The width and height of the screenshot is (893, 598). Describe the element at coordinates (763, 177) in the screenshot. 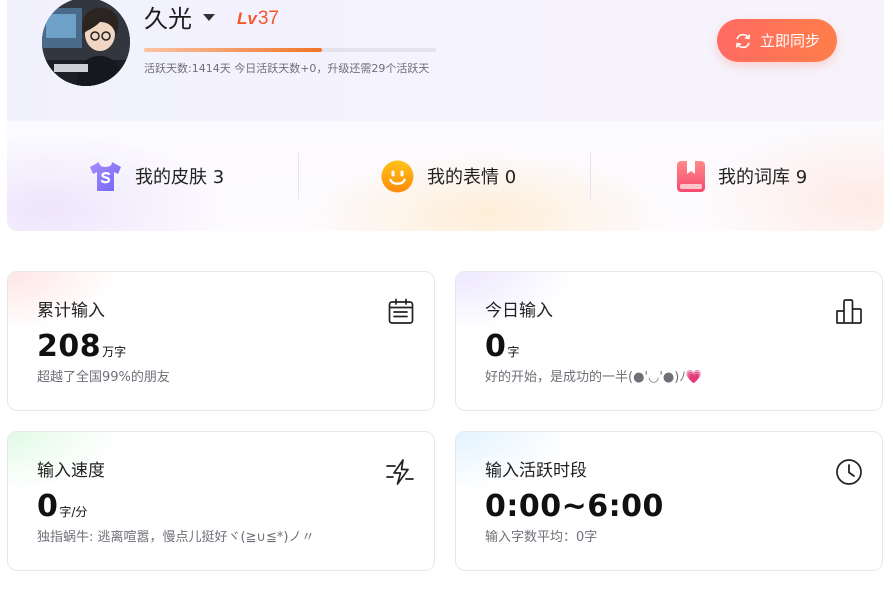

I see `shortcut-dictionary-label: 我的词库 9` at that location.